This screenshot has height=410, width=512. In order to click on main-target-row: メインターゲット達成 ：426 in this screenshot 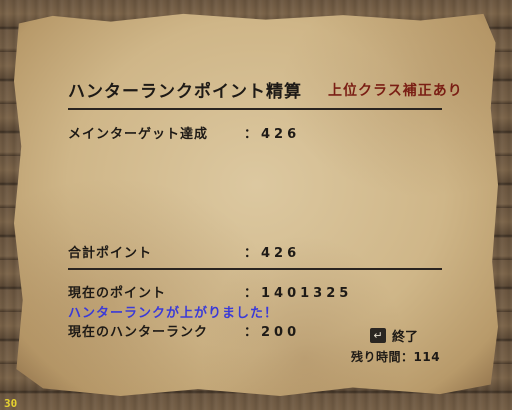, I will do `click(256, 132)`.